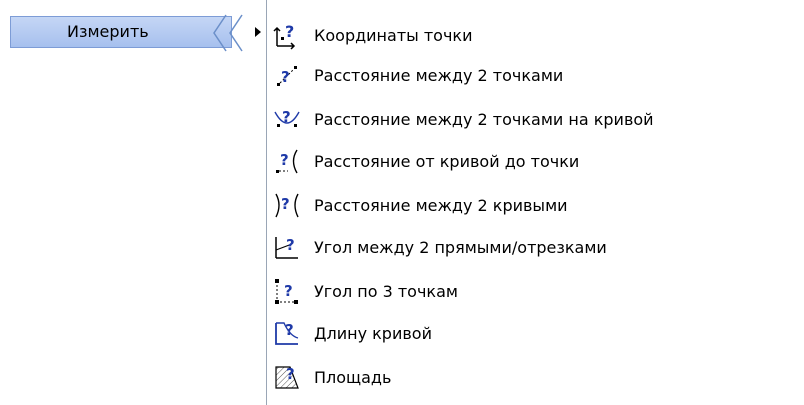 This screenshot has height=405, width=804. I want to click on menu-item-label: Угол между 2 прямыми/отрезками, so click(460, 247).